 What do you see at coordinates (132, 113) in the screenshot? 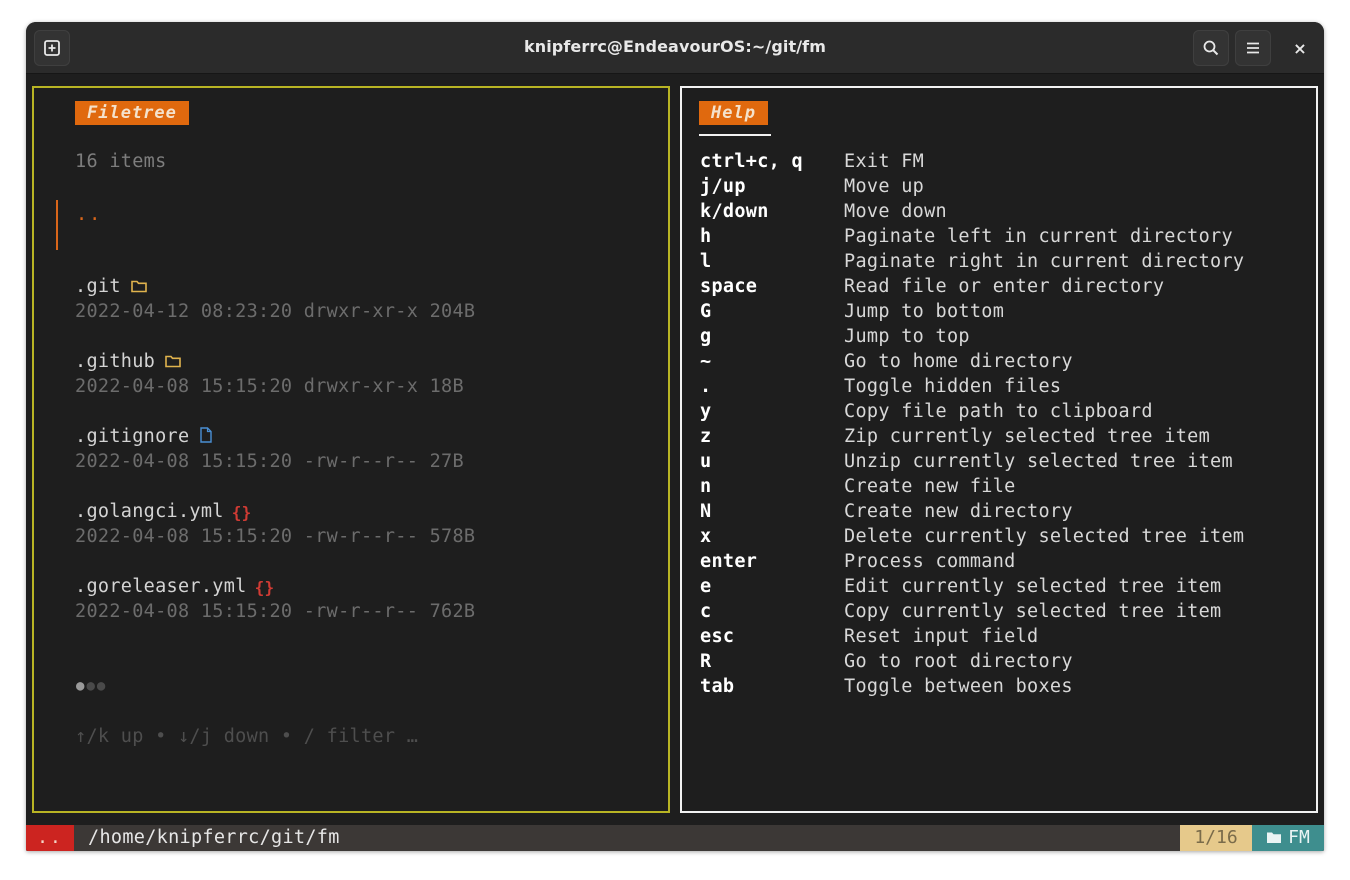
I see `filetree-tag: Filetree` at bounding box center [132, 113].